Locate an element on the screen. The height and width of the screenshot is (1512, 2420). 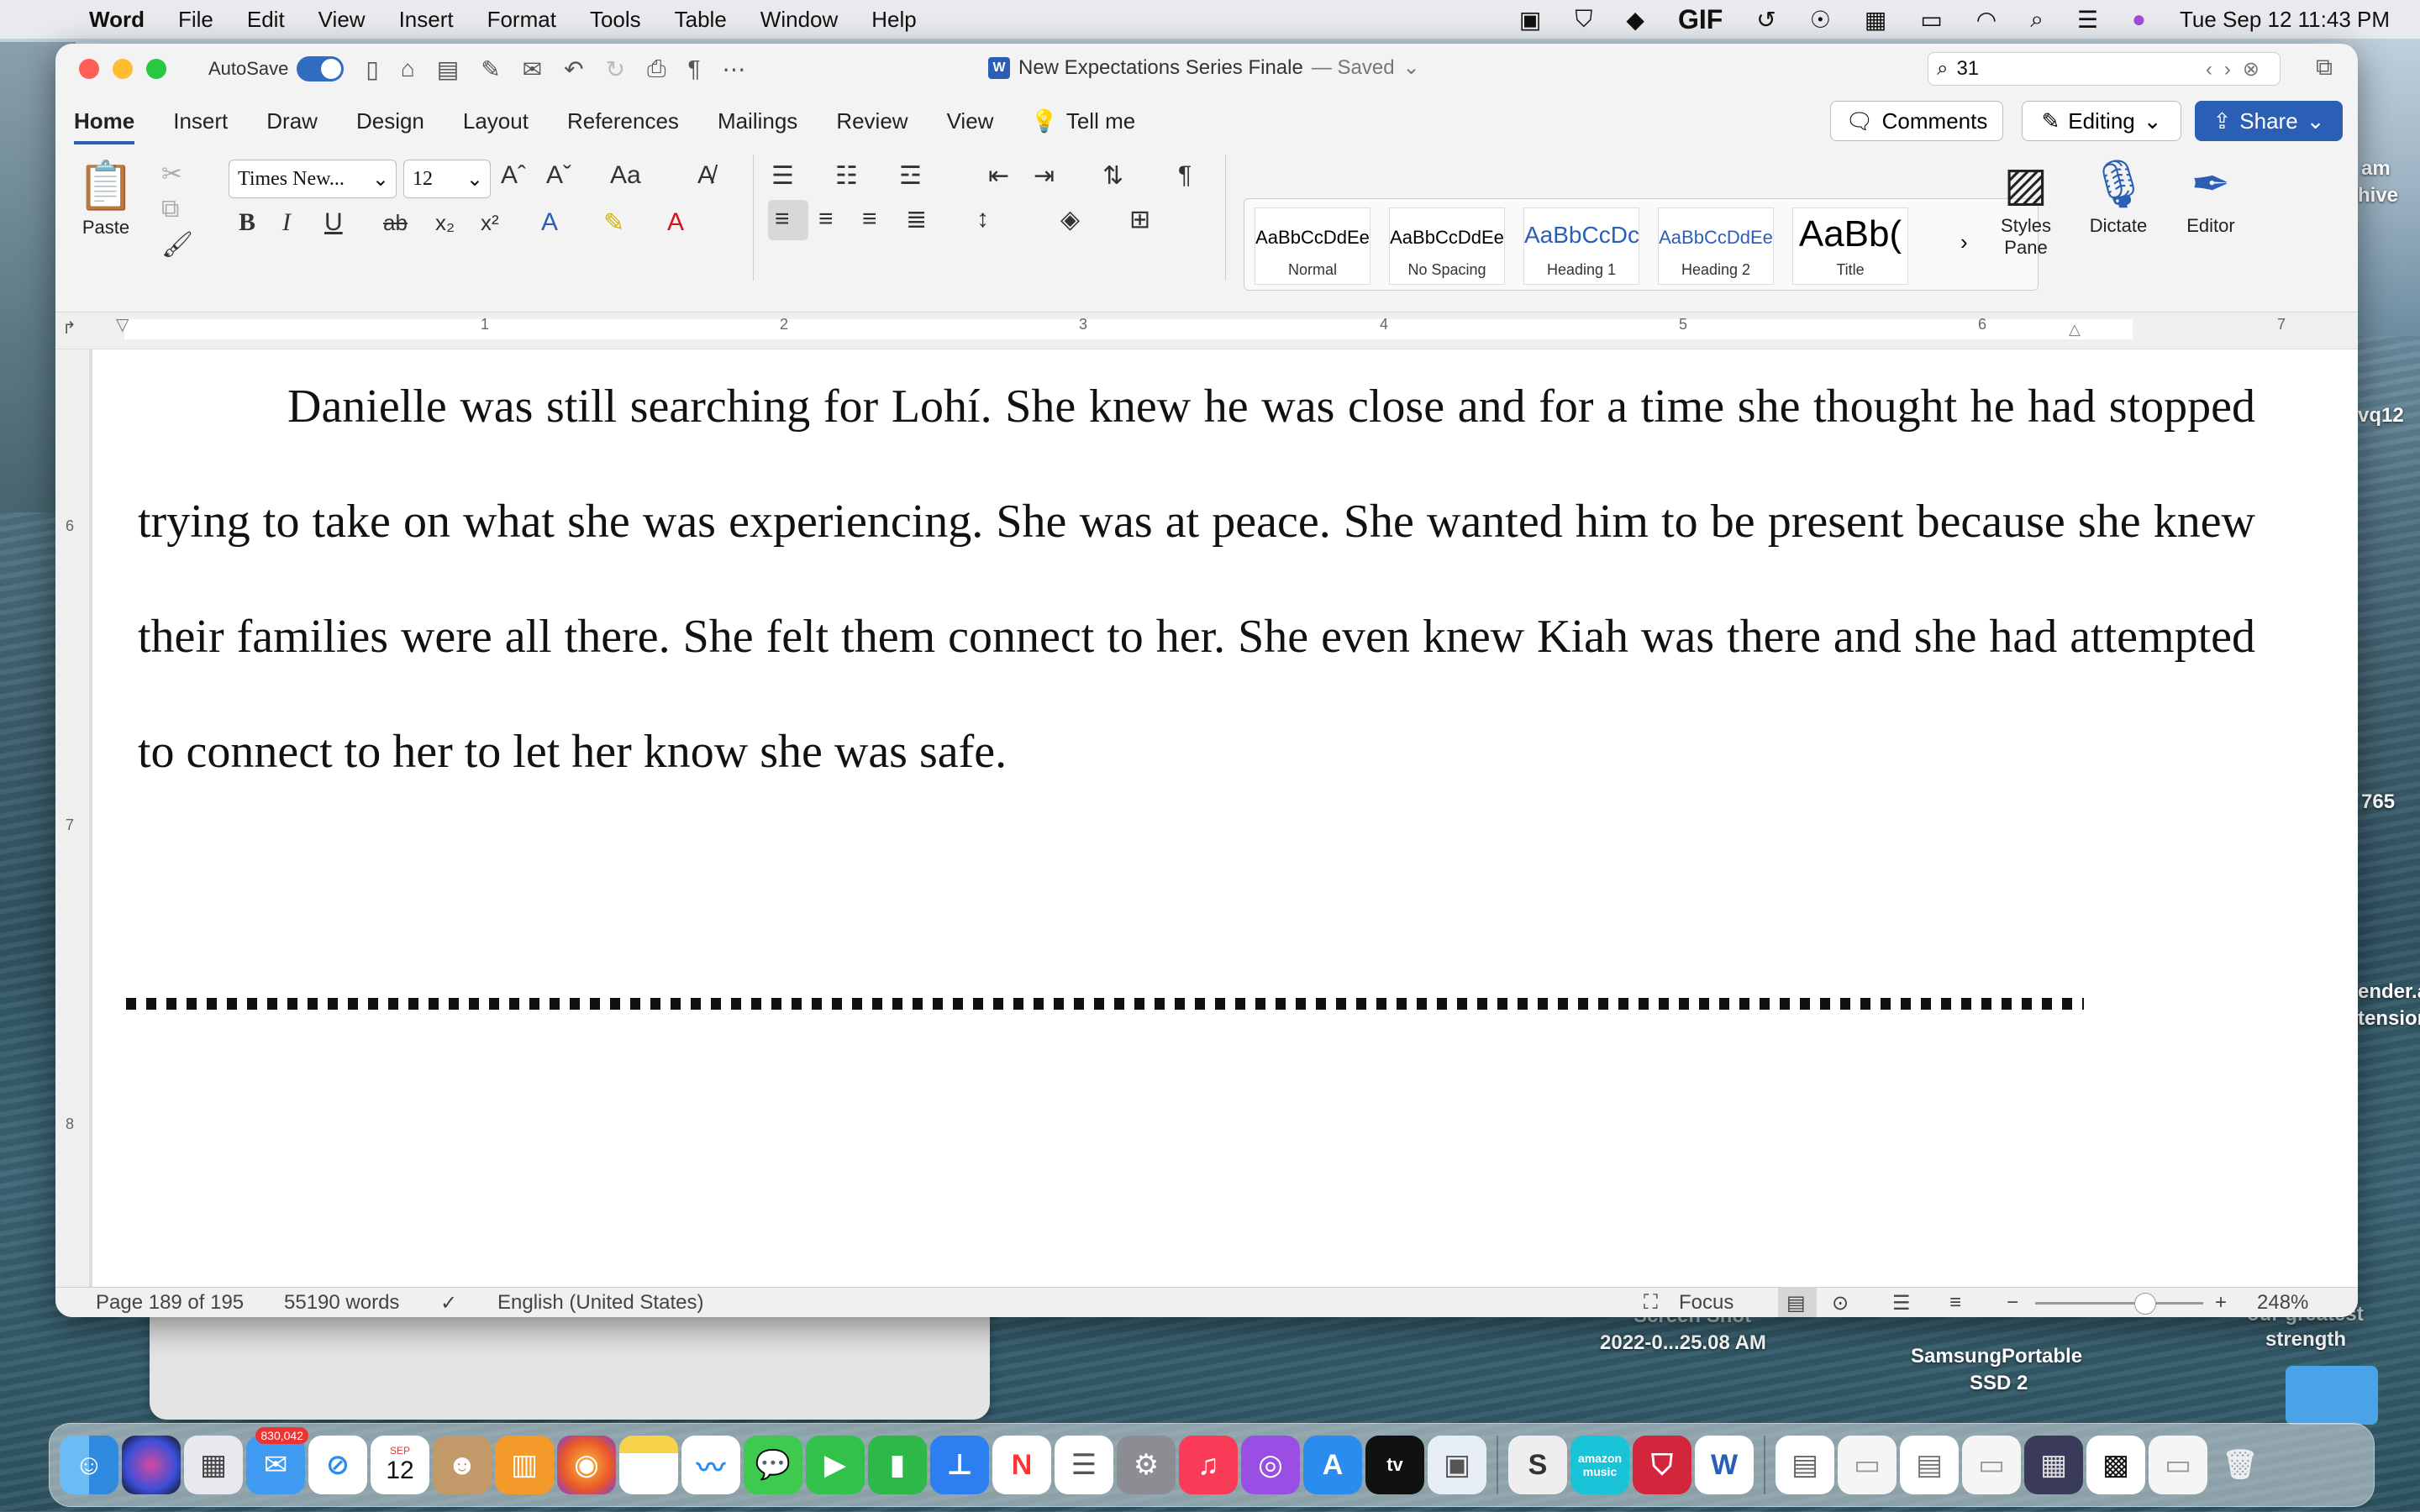
style-no-spacing: AaBbCcDdEe No Spacing is located at coordinates (1447, 246).